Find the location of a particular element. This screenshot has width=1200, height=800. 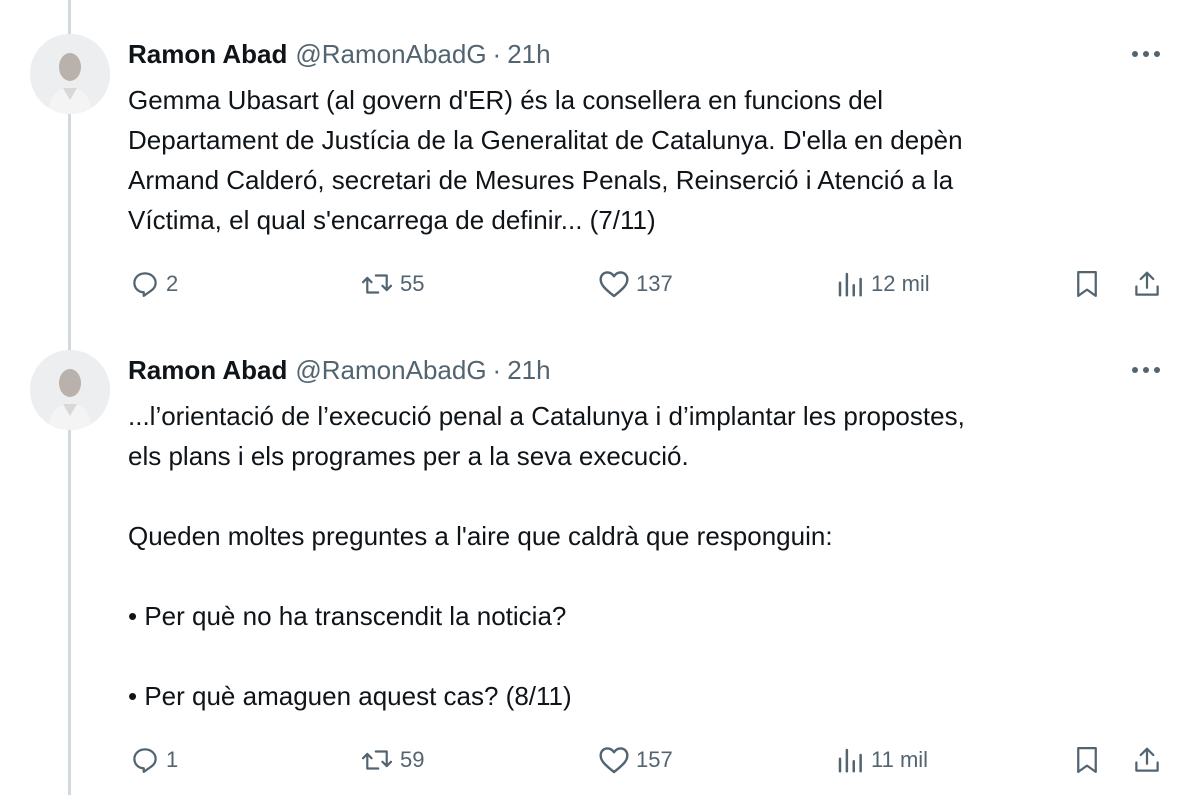

views-button: 12 mil is located at coordinates (882, 284).